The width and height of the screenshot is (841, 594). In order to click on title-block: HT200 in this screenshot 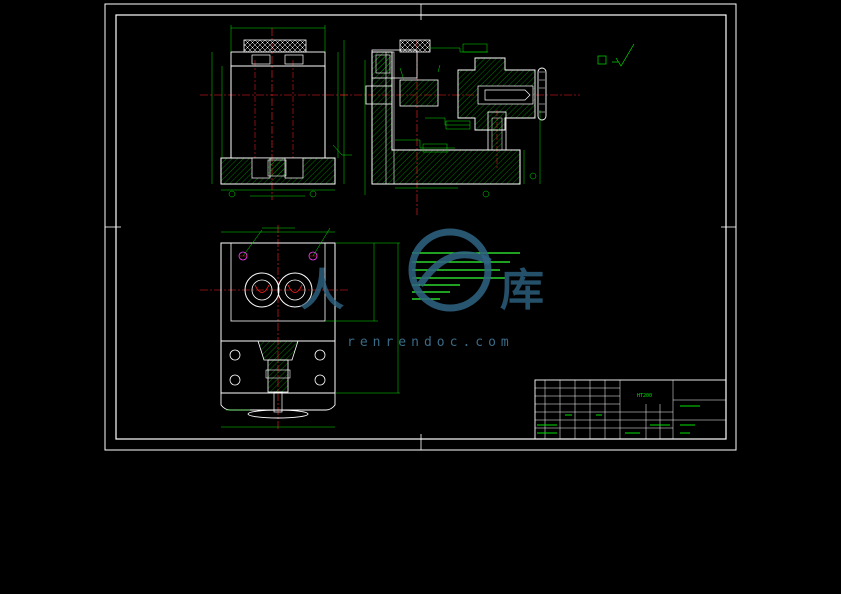, I will do `click(630, 409)`.